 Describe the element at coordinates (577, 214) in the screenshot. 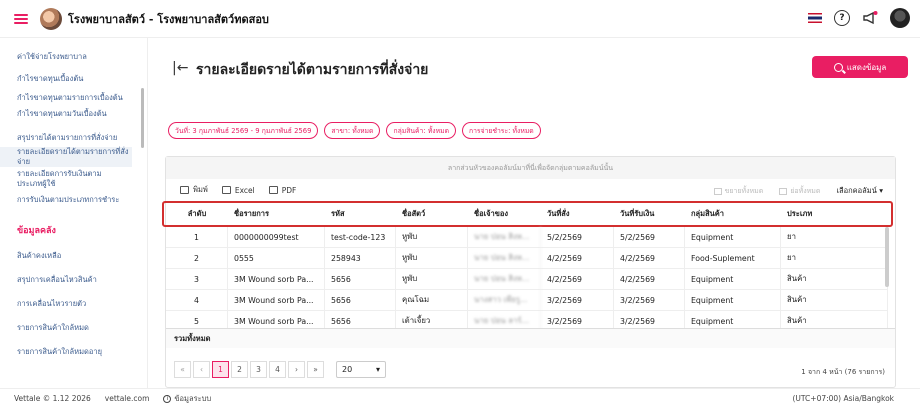

I see `col-header-order-date: วันที่สั่ง` at that location.